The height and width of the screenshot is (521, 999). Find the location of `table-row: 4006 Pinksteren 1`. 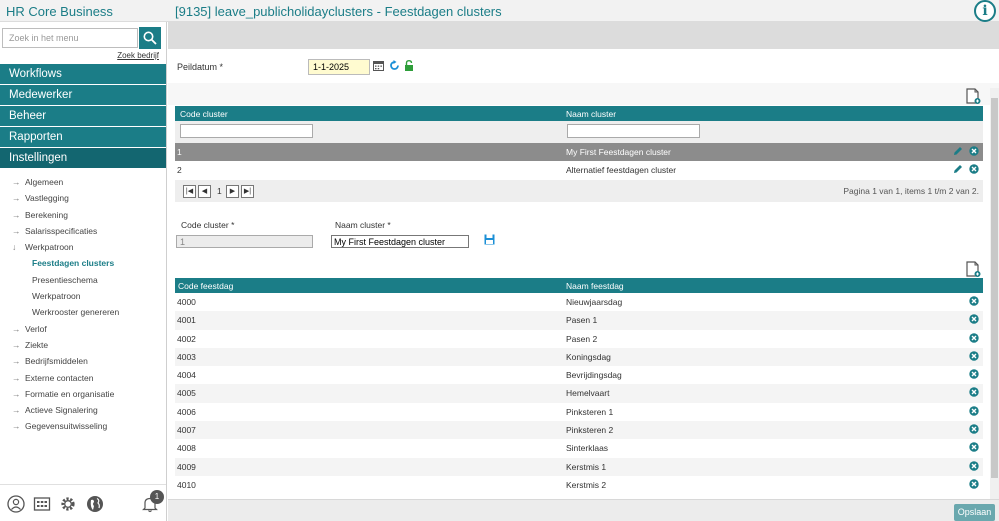

table-row: 4006 Pinksteren 1 is located at coordinates (579, 412).